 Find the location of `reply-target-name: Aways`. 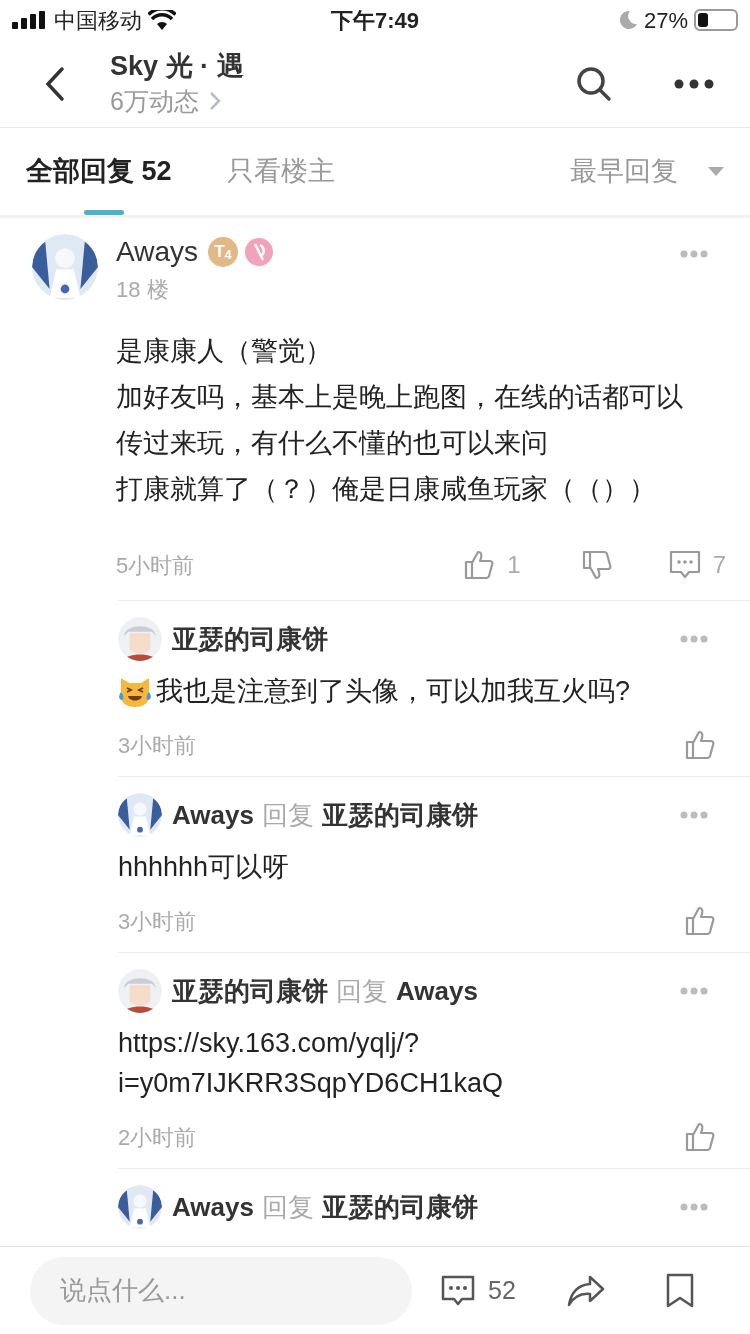

reply-target-name: Aways is located at coordinates (437, 991).